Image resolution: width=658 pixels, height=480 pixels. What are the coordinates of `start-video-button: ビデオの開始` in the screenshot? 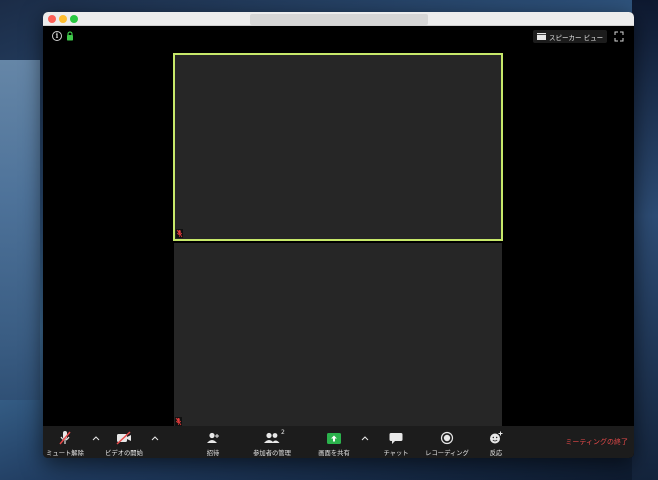 It's located at (124, 442).